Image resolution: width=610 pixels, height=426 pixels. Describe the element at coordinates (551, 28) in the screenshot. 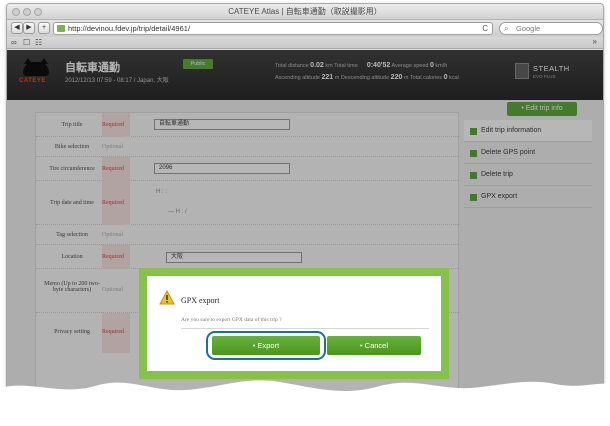

I see `search-field: ⌕ Google` at that location.